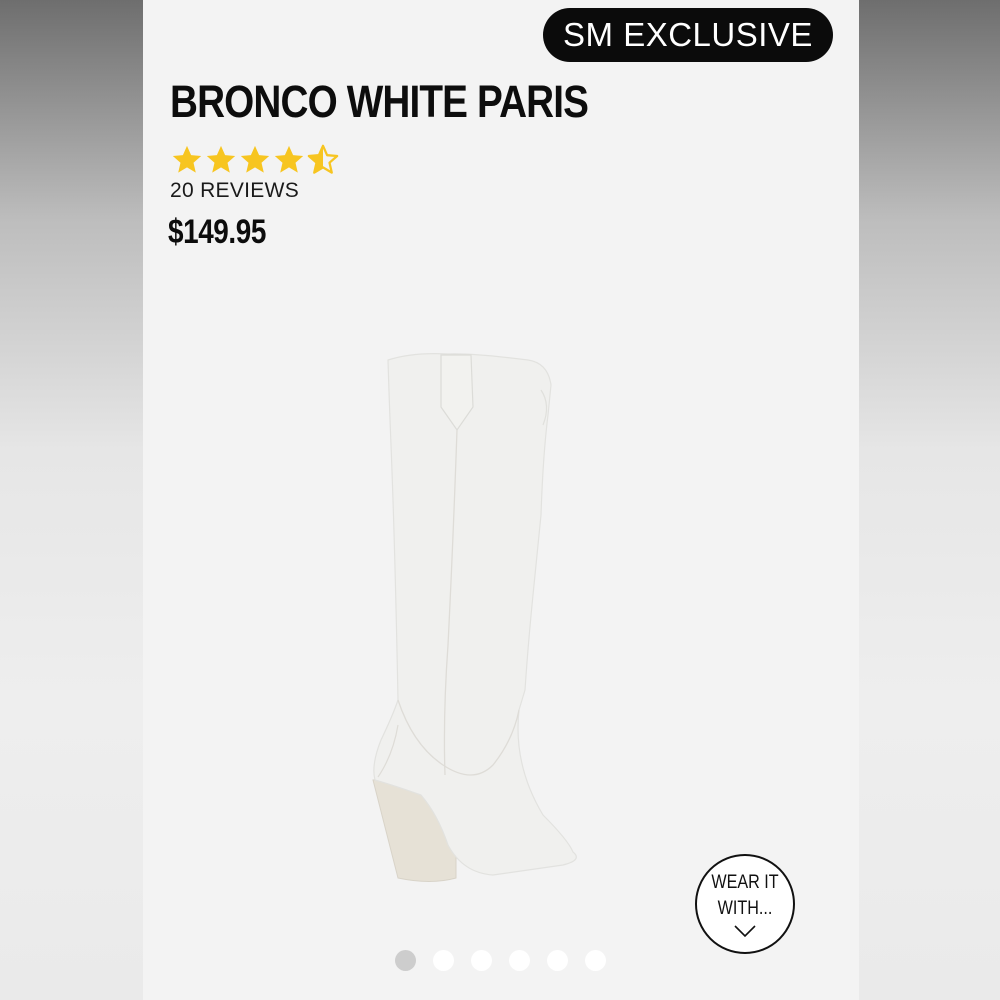  Describe the element at coordinates (500, 960) in the screenshot. I see `carousel-dots` at that location.